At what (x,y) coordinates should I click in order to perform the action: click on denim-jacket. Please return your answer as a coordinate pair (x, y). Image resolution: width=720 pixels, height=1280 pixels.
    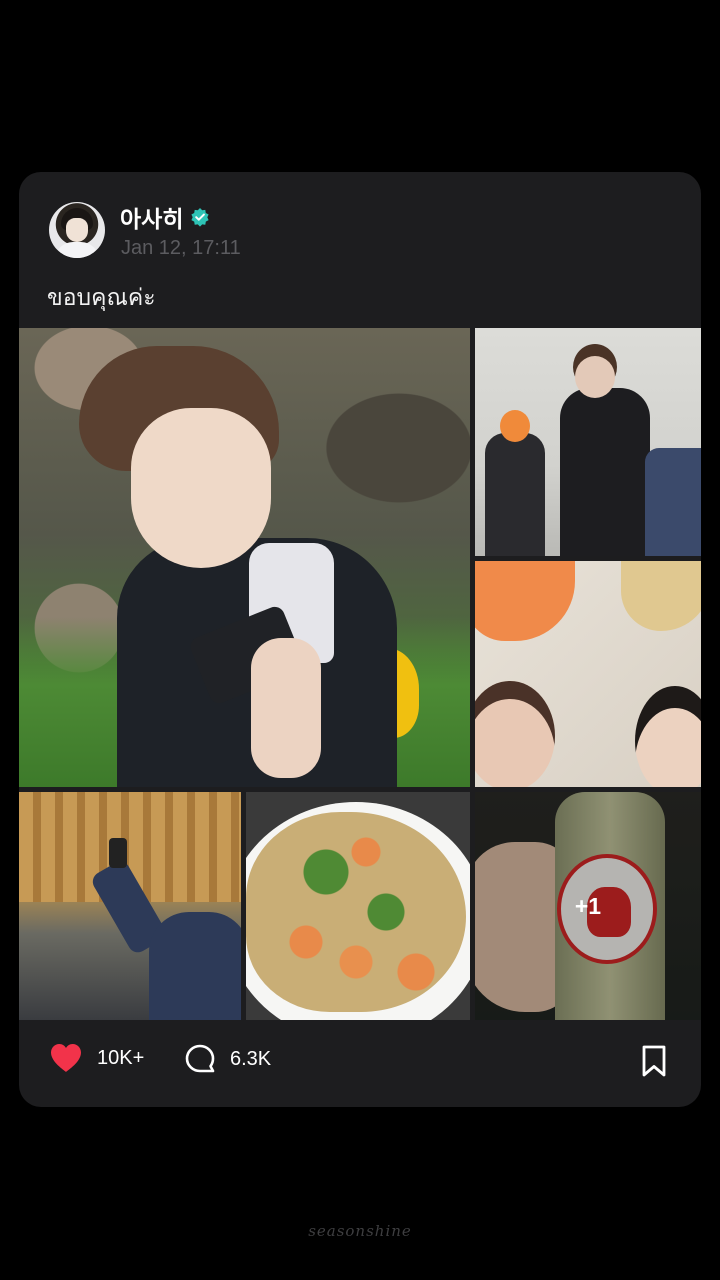
    Looking at the image, I should click on (673, 502).